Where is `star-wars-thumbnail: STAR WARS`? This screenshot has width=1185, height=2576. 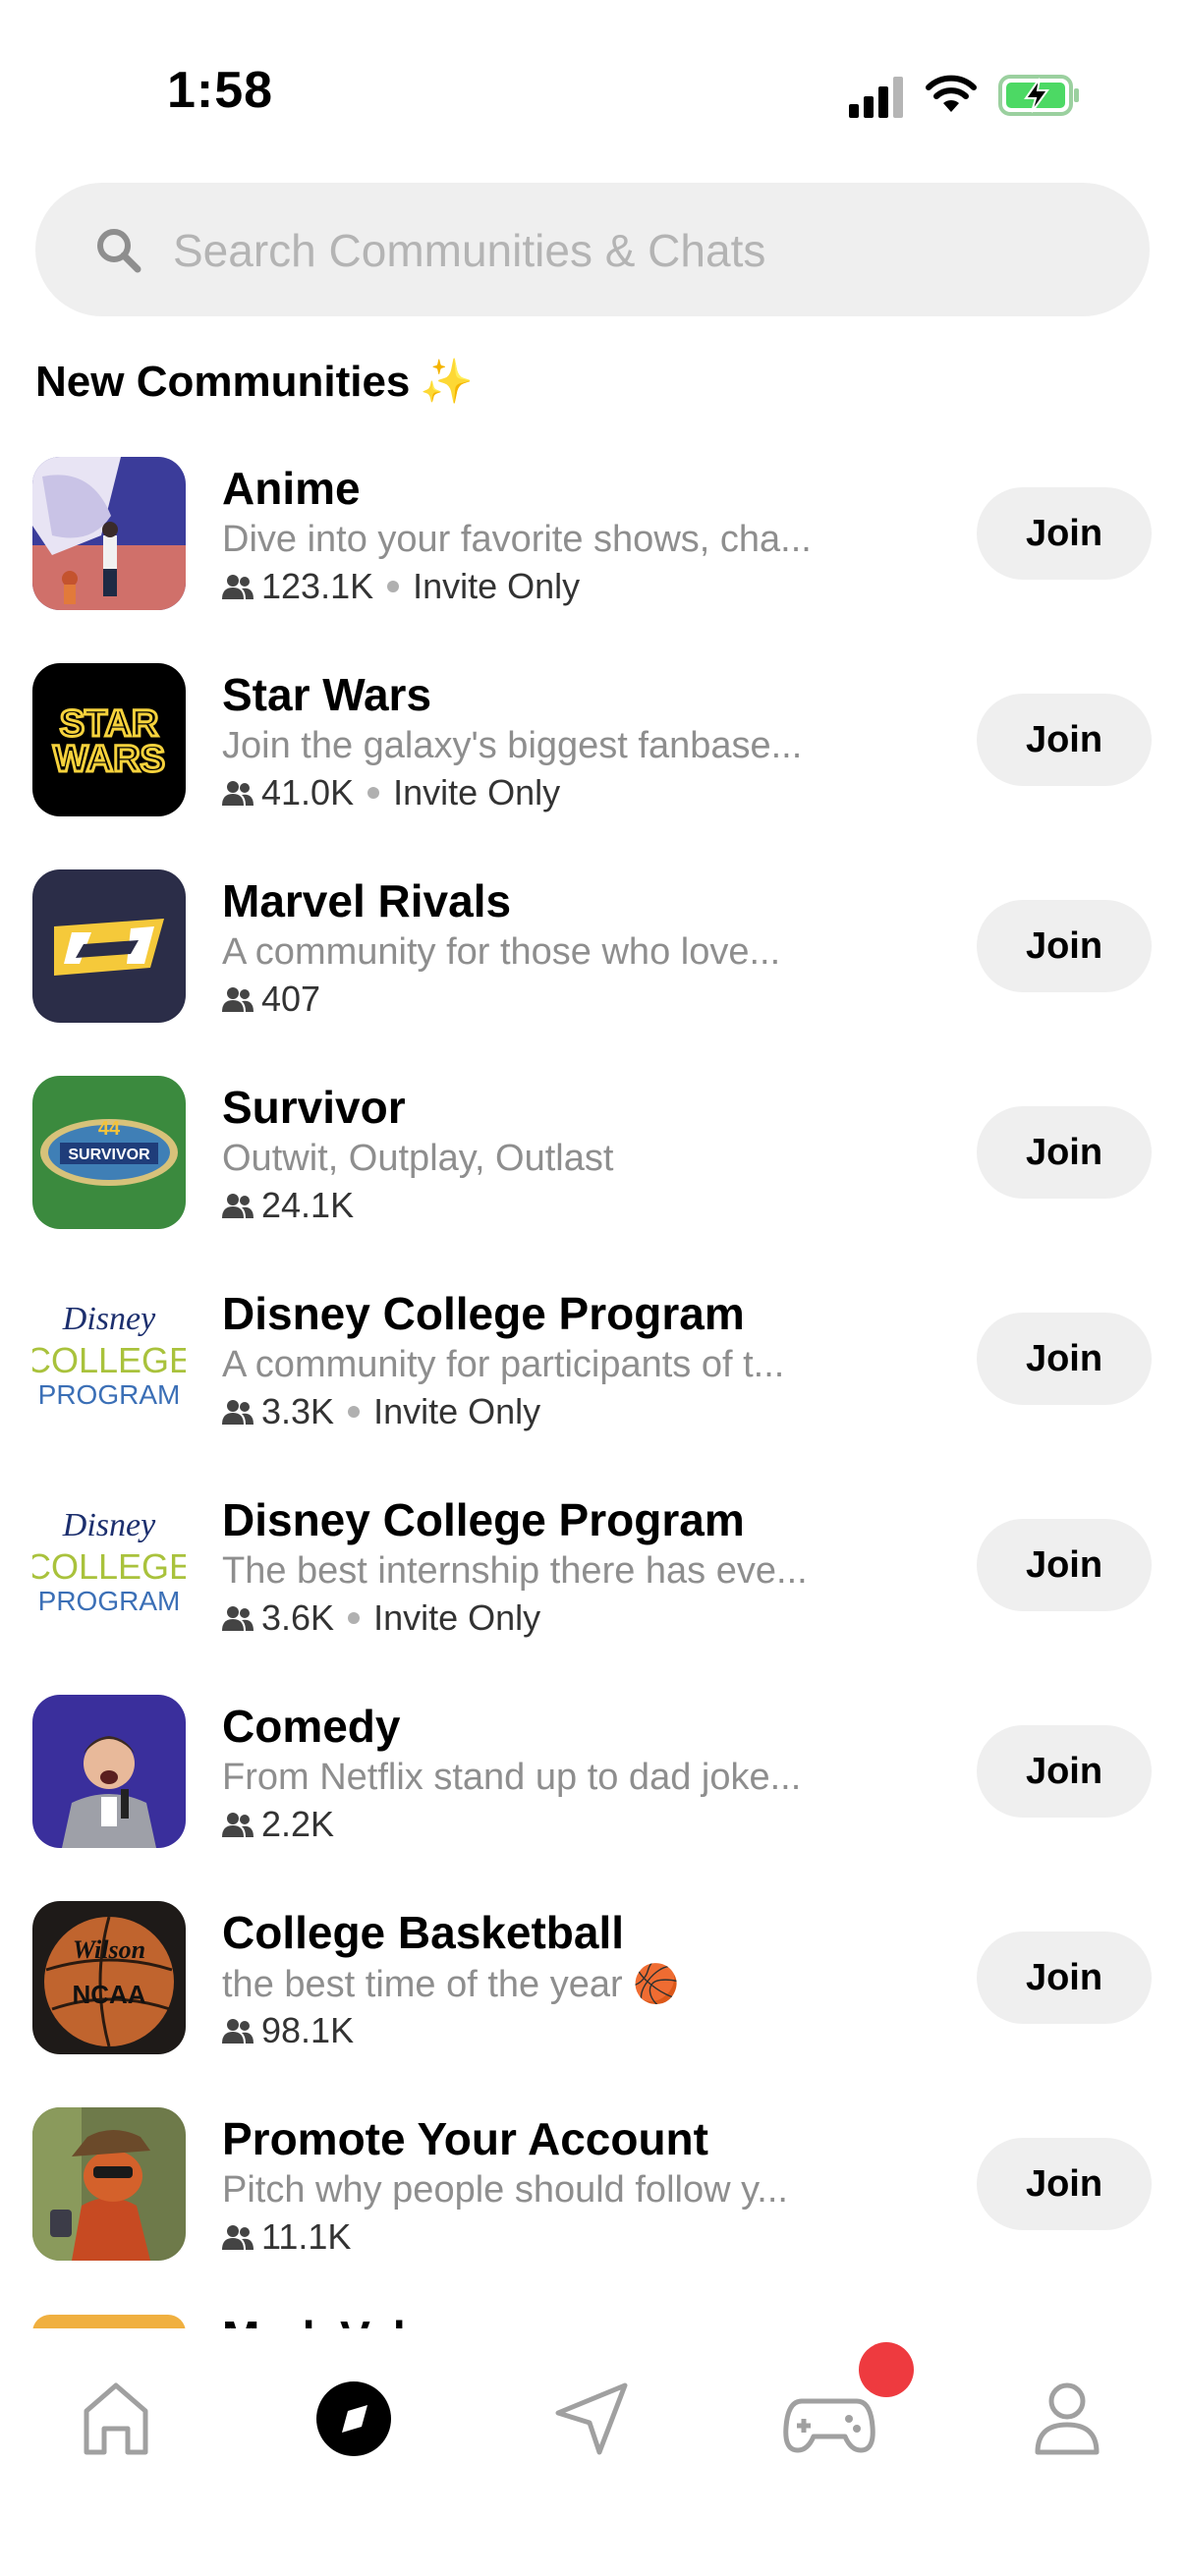
star-wars-thumbnail: STAR WARS is located at coordinates (109, 739).